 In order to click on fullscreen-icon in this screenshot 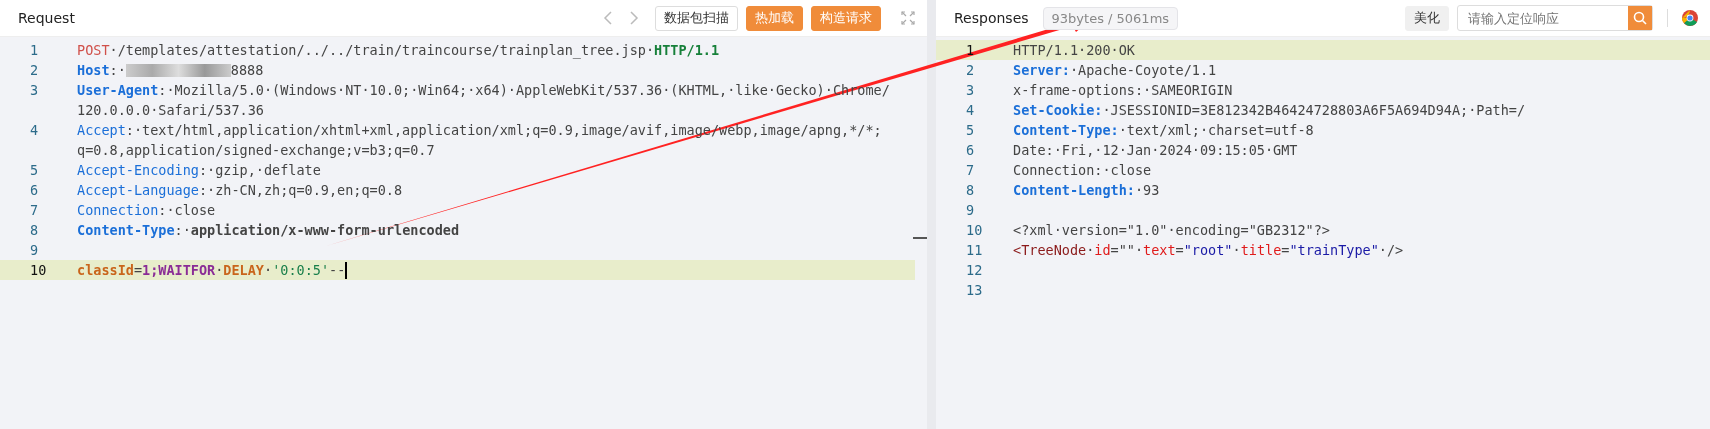, I will do `click(908, 18)`.